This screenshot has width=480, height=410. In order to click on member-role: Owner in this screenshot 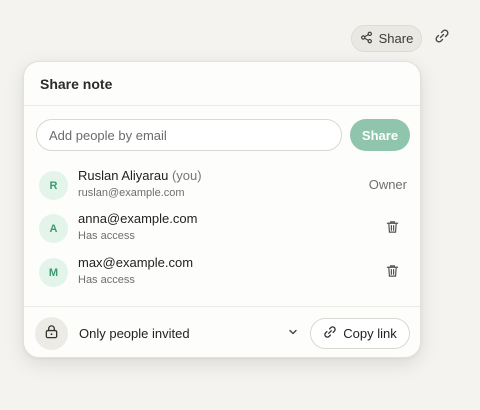, I will do `click(387, 184)`.